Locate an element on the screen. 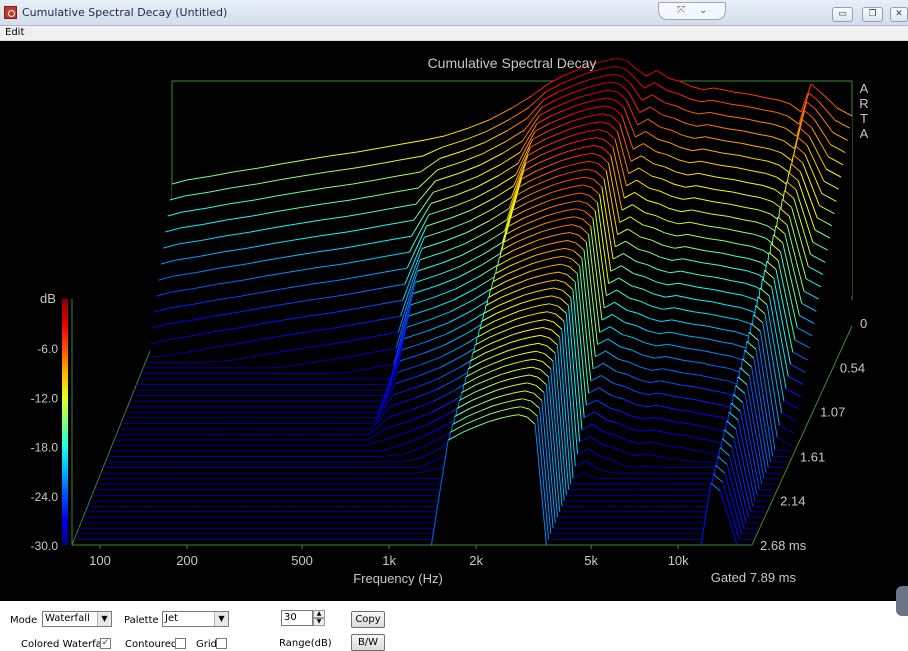  x-tick-label: 1k is located at coordinates (389, 560).